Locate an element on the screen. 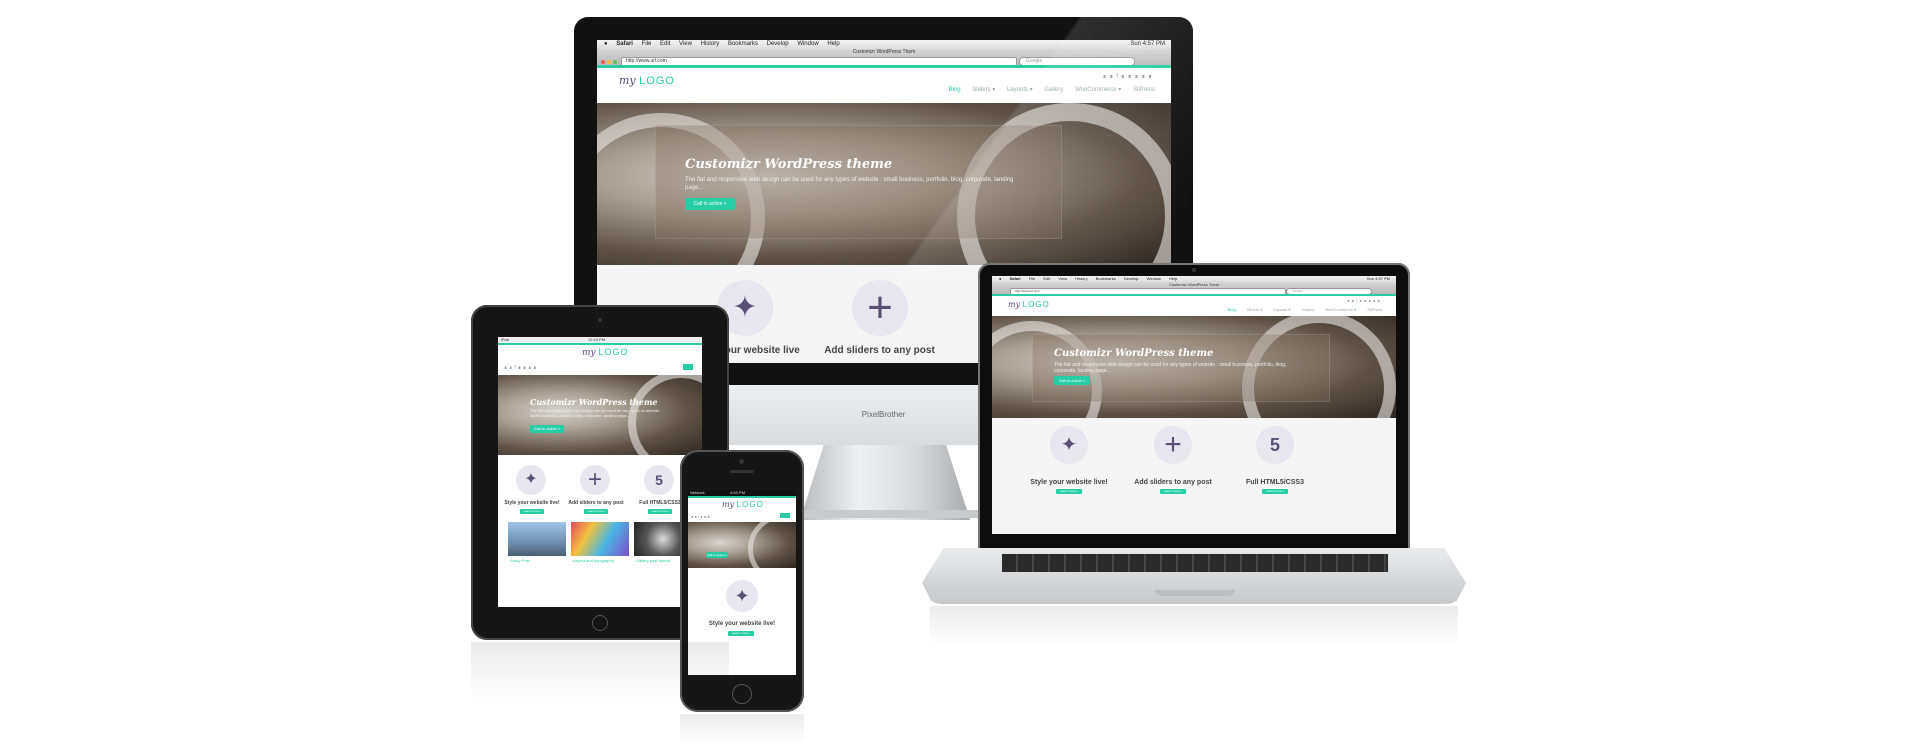 The width and height of the screenshot is (1910, 750). magic-wand-icon: ✦ is located at coordinates (1069, 445).